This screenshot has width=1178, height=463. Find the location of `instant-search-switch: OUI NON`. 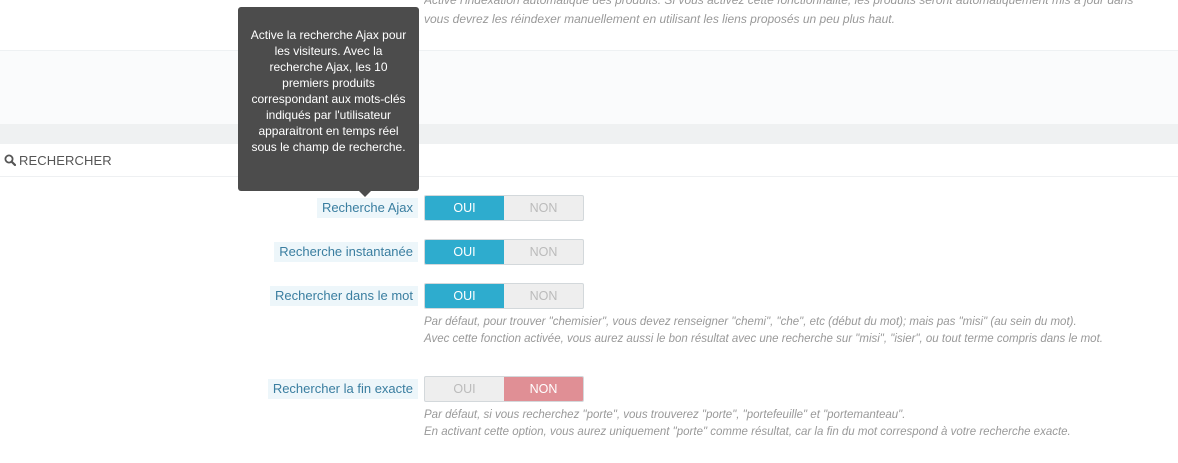

instant-search-switch: OUI NON is located at coordinates (504, 252).